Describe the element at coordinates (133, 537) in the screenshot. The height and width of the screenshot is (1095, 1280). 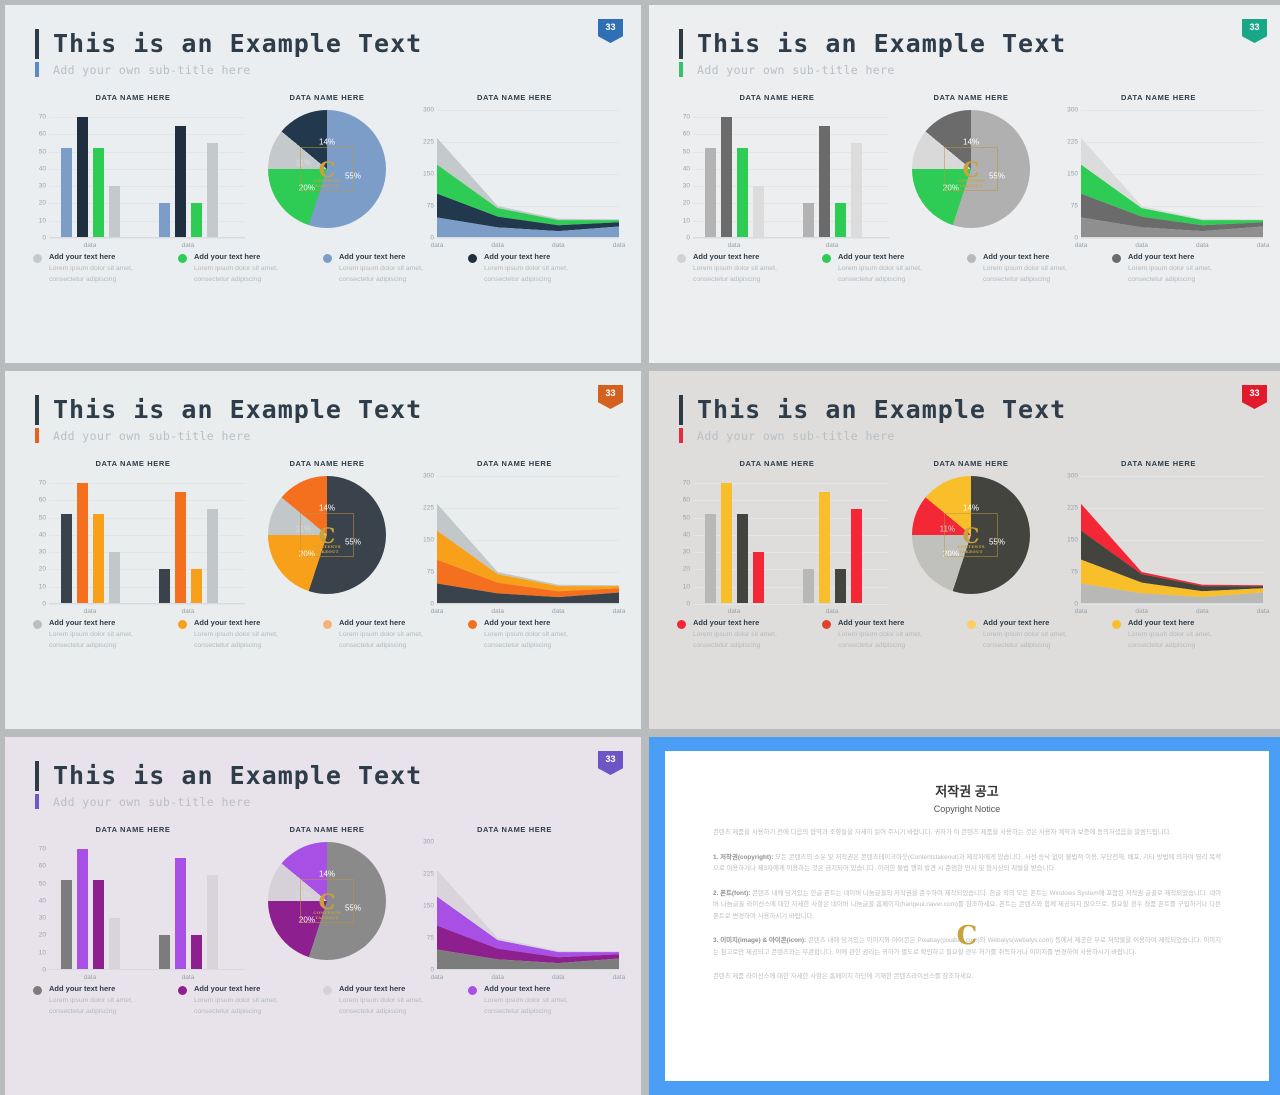
I see `bar-chart: DATA NAME HERE 0 10 20 30 40 50 60 70 data data` at that location.